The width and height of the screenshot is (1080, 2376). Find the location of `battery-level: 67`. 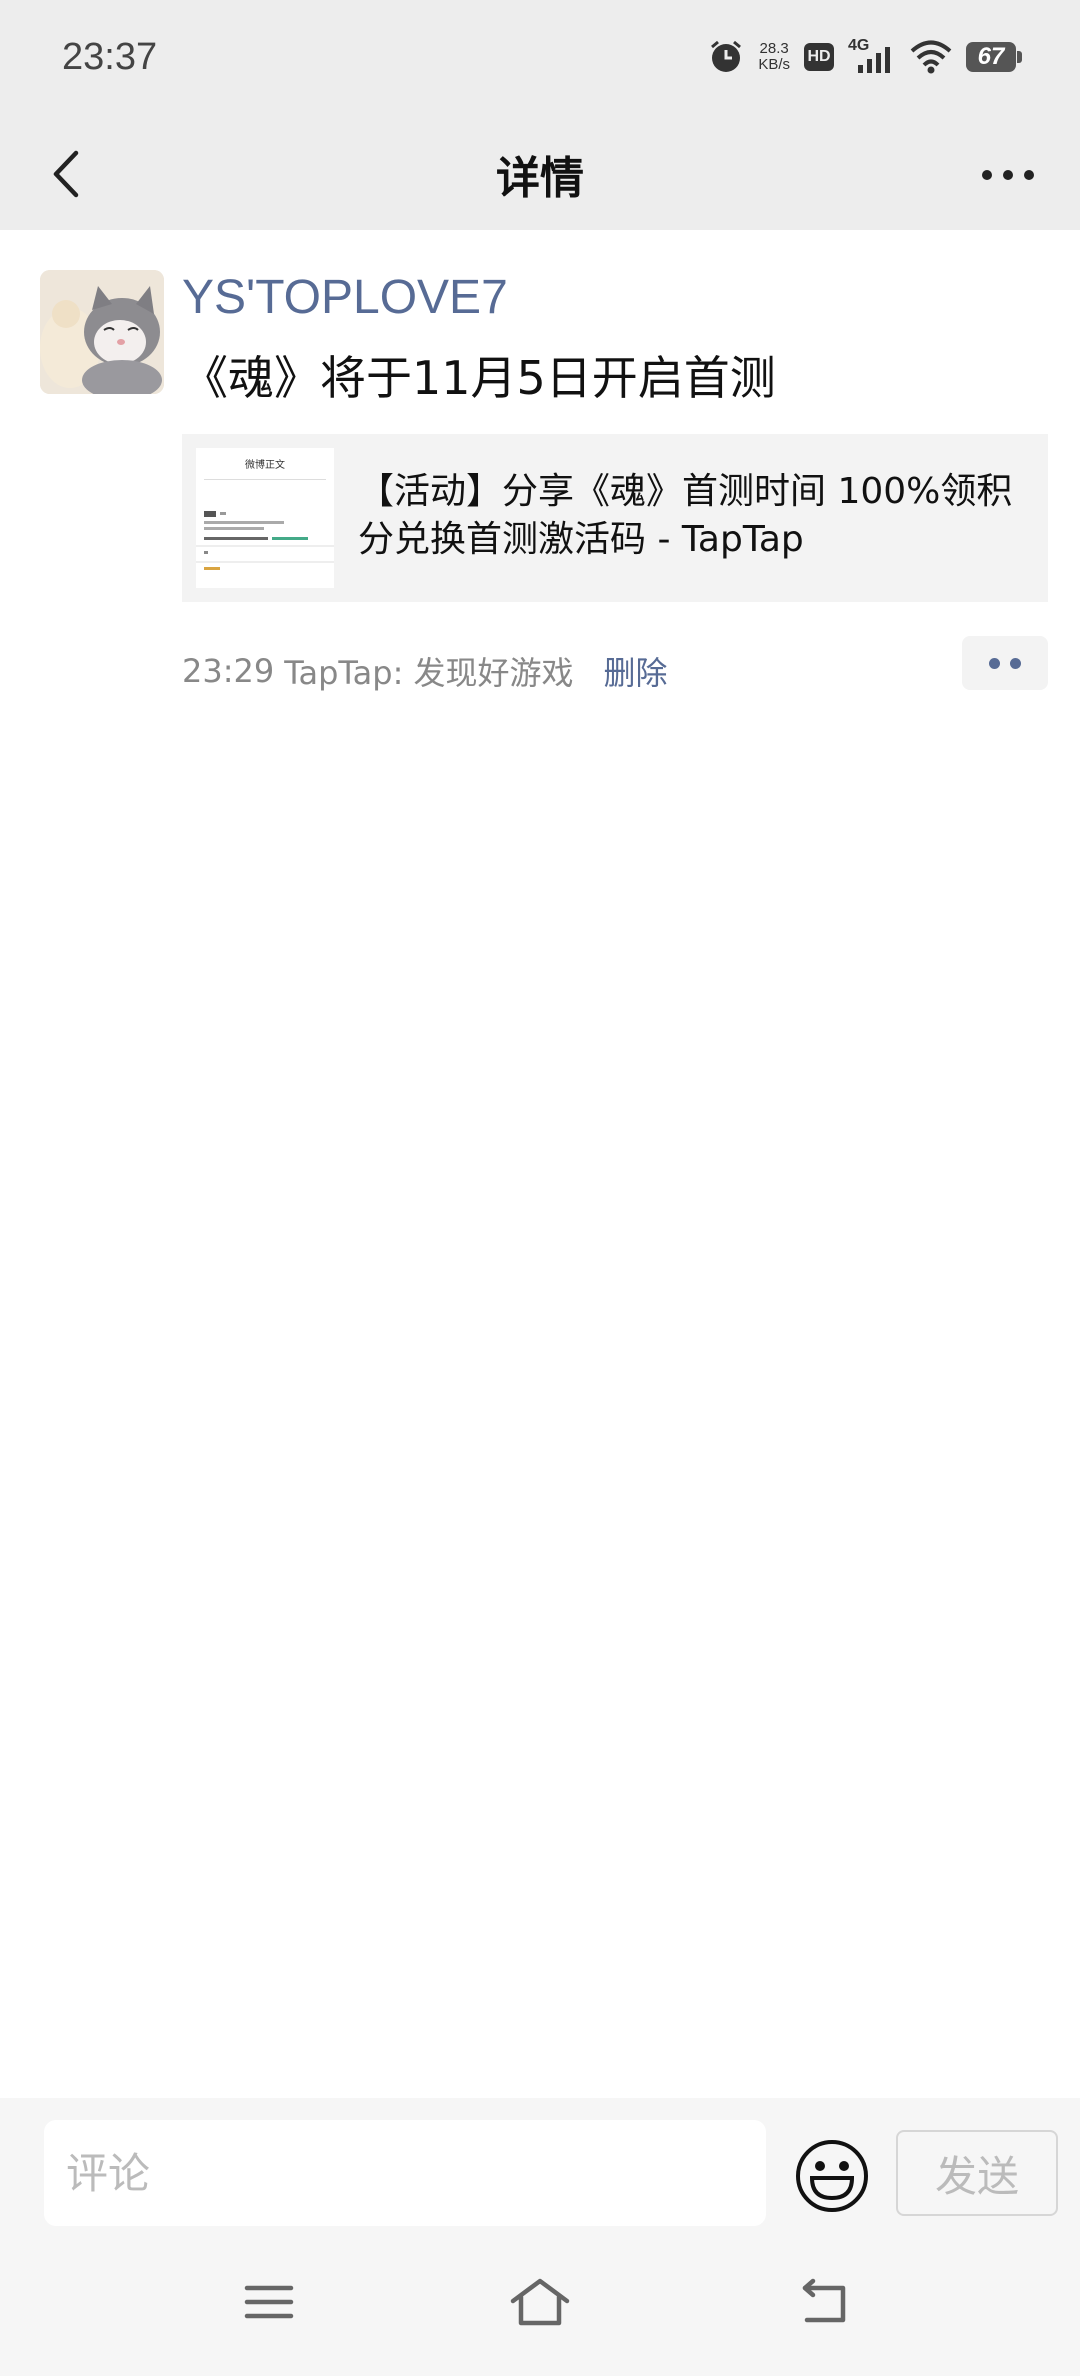

battery-level: 67 is located at coordinates (991, 57).